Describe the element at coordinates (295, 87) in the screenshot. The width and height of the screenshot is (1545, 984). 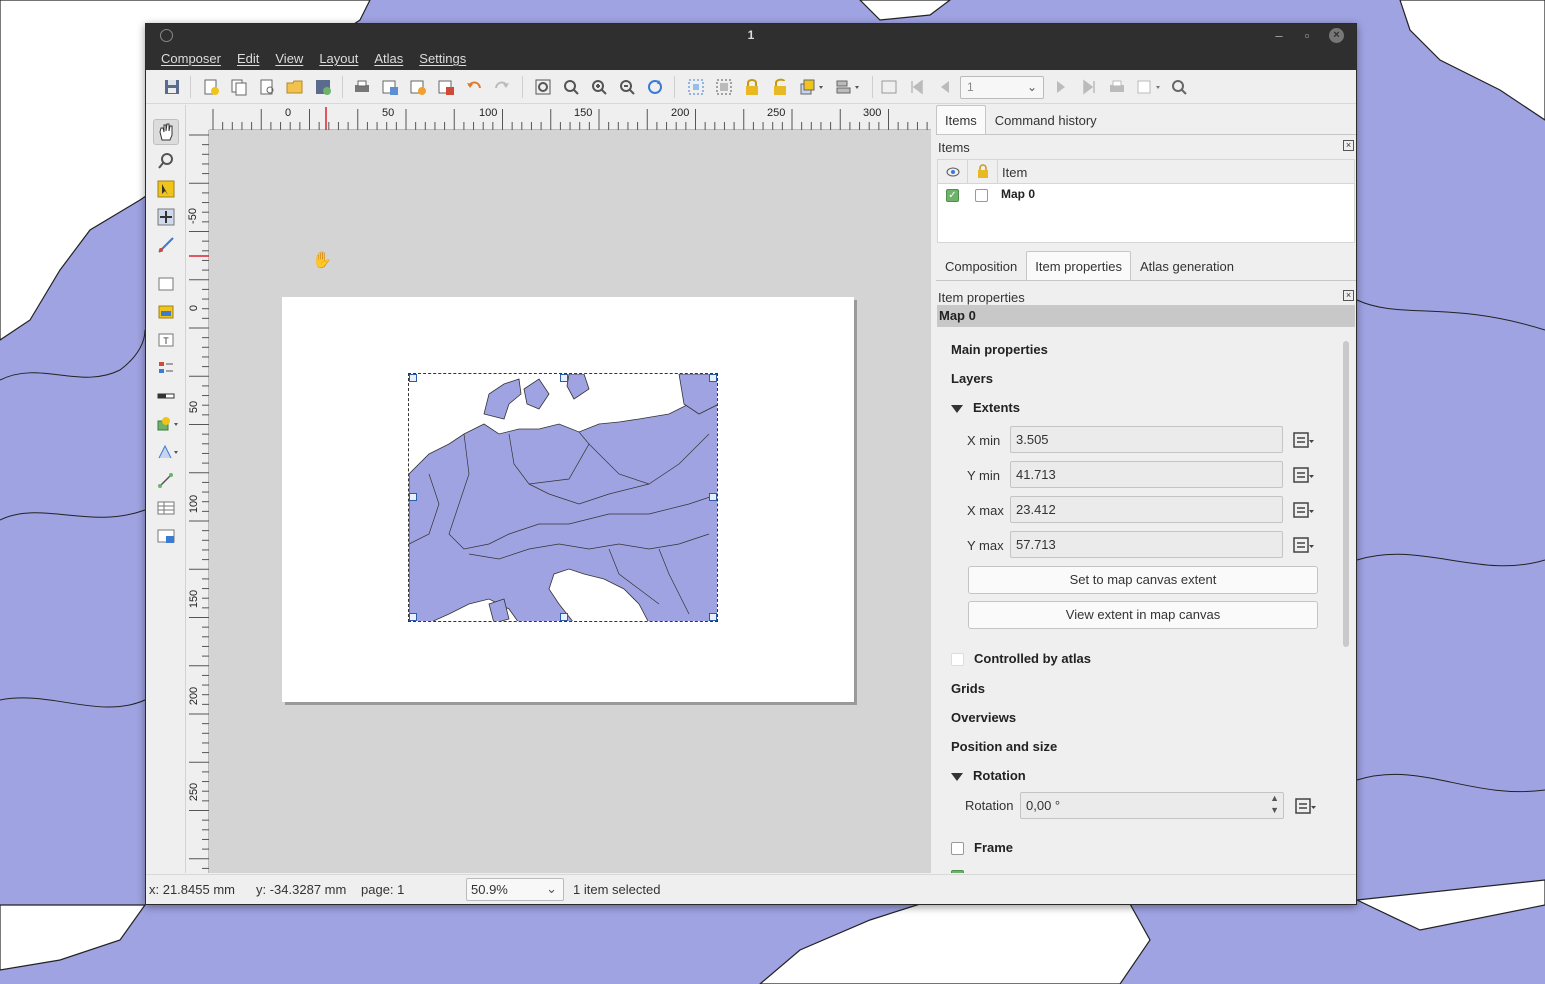
I see `load-template-icon` at that location.